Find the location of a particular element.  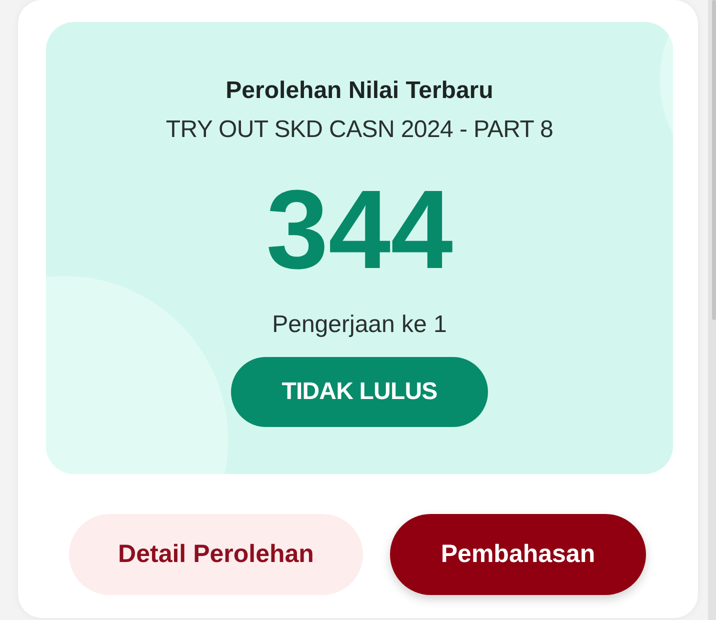

result-status-badge: TIDAK LULUS is located at coordinates (359, 392).